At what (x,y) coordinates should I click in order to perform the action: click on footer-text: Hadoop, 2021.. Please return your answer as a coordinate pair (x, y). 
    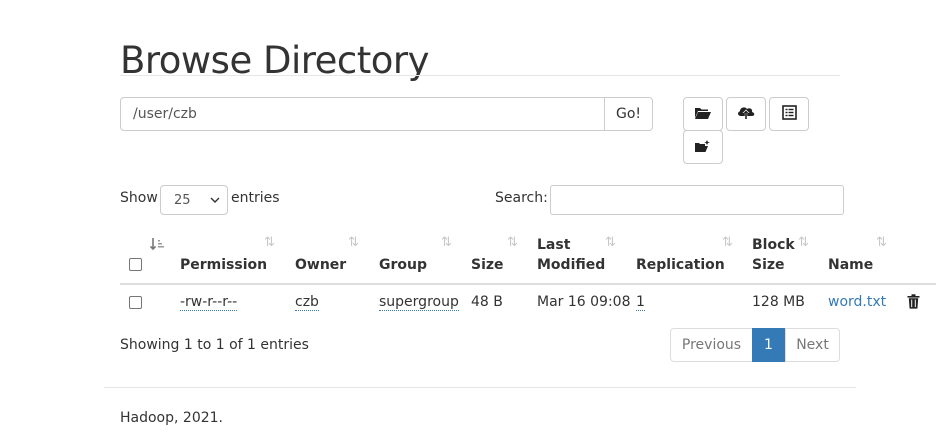
    Looking at the image, I should click on (171, 418).